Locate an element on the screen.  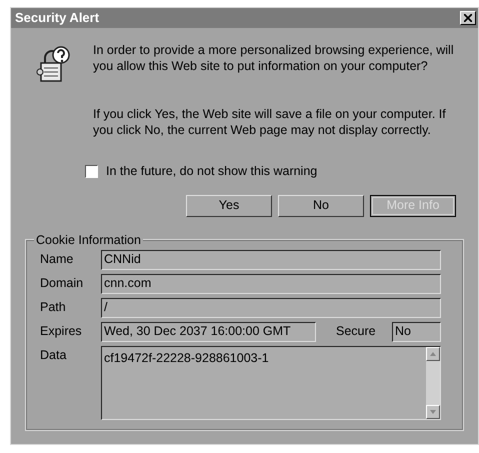
scroll-up-icon is located at coordinates (433, 353).